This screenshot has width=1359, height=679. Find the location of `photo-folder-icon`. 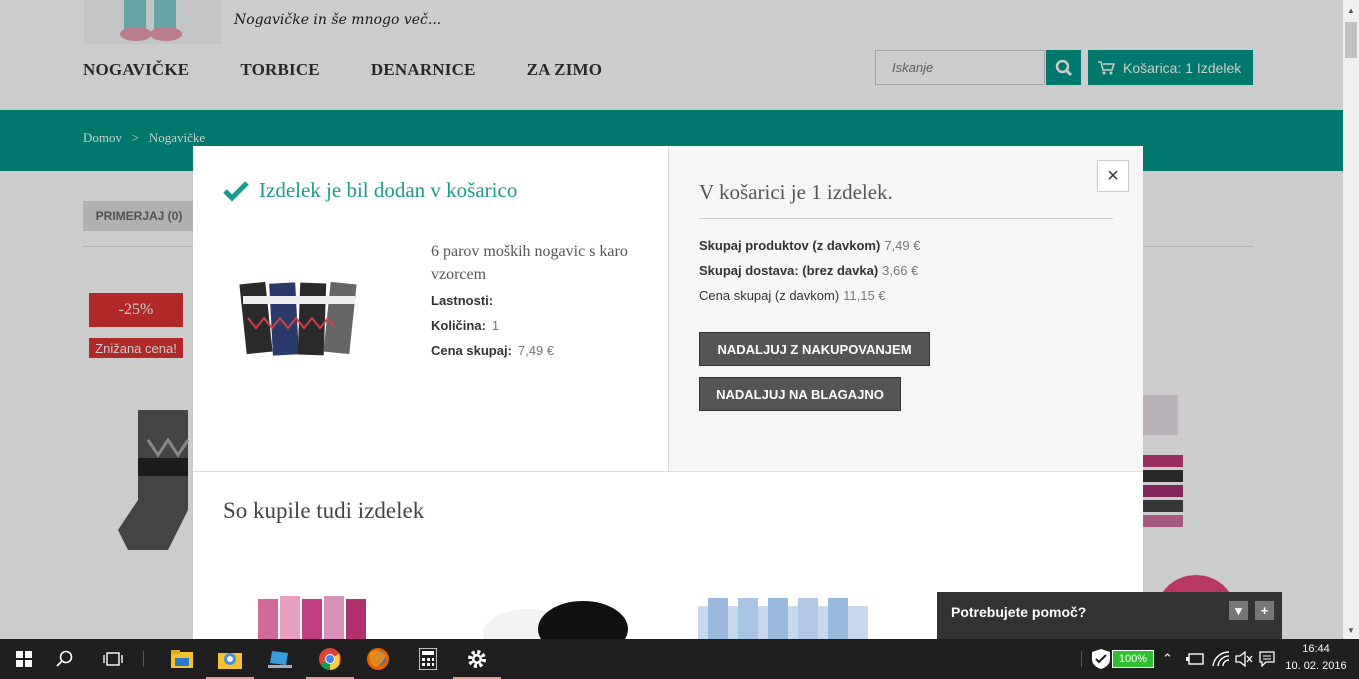

photo-folder-icon is located at coordinates (230, 661).